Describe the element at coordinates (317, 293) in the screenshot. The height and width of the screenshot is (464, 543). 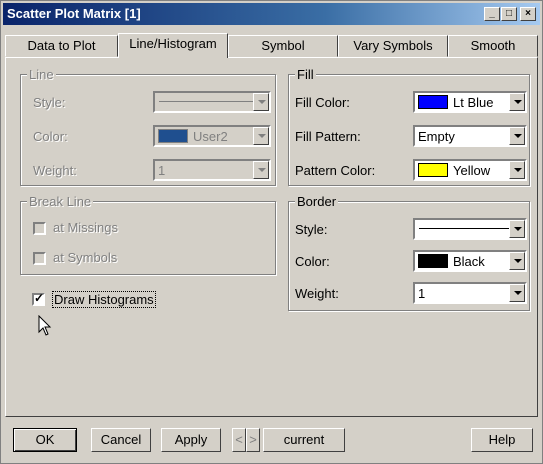
I see `border-weight-label: Weight:` at that location.